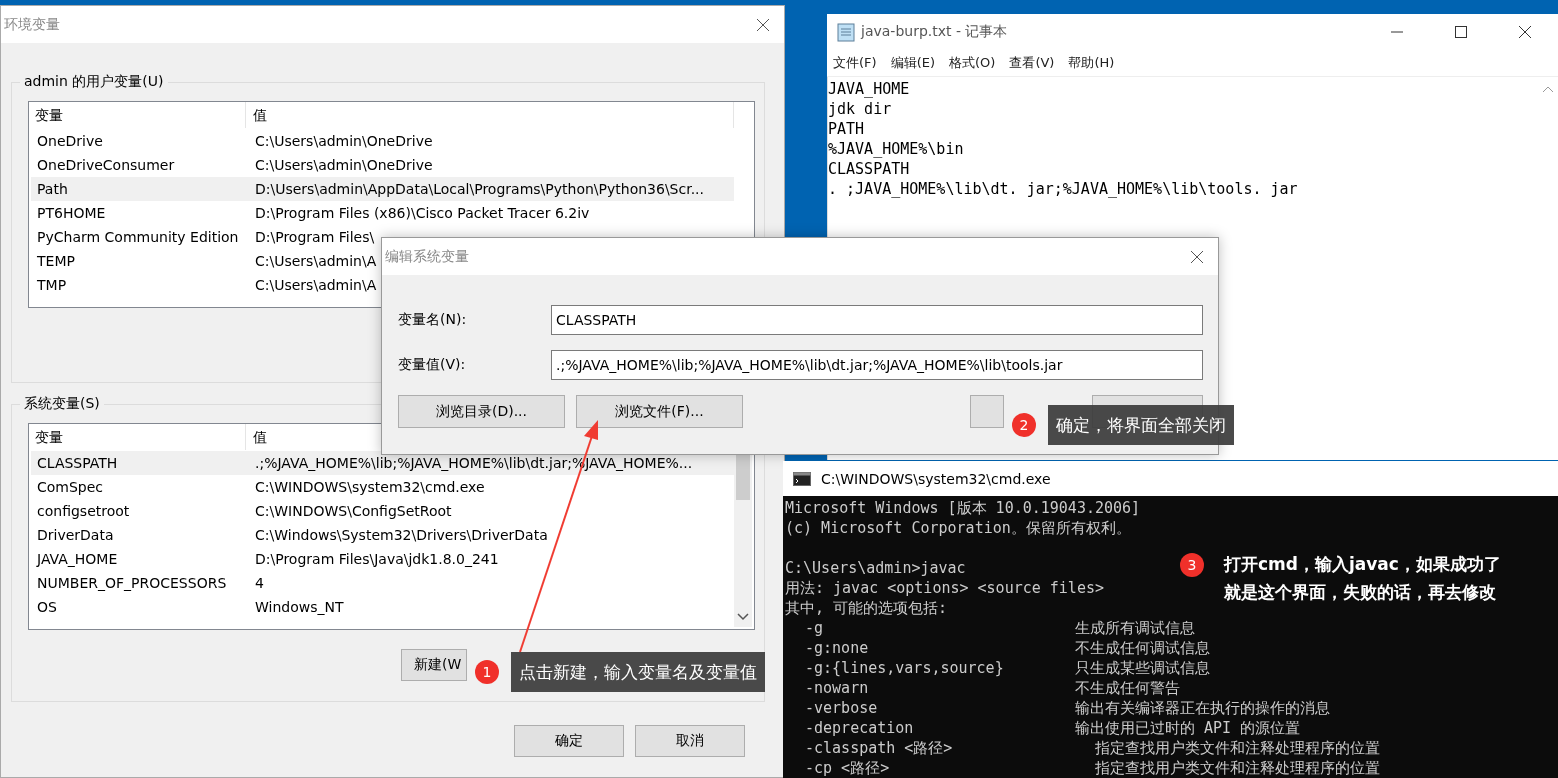 The height and width of the screenshot is (778, 1558). I want to click on table-cell-text: C:\Windows\System32\Drivers\DriverData, so click(401, 535).